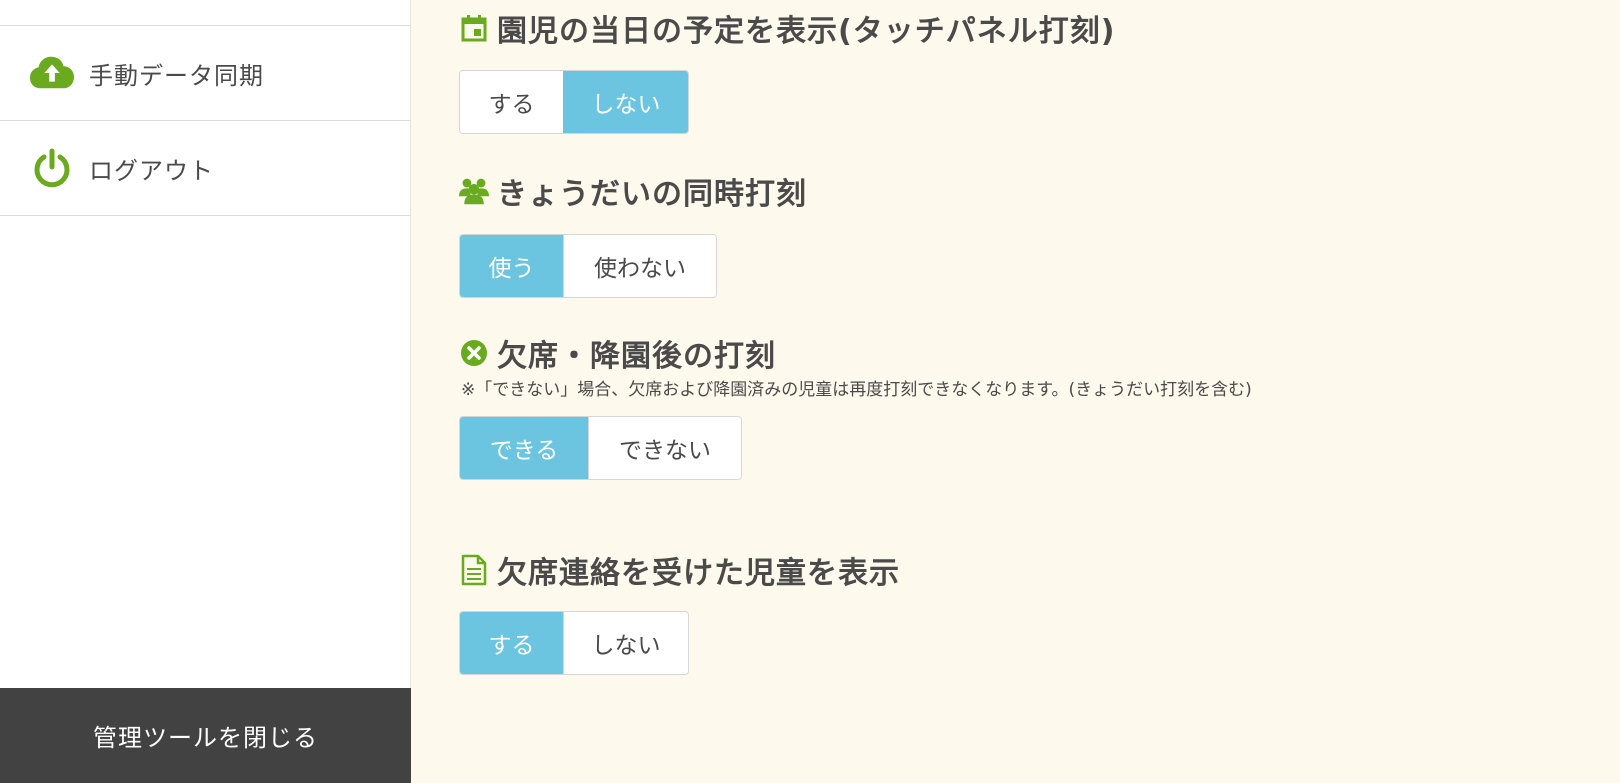 The width and height of the screenshot is (1620, 783). Describe the element at coordinates (474, 191) in the screenshot. I see `users-icon` at that location.